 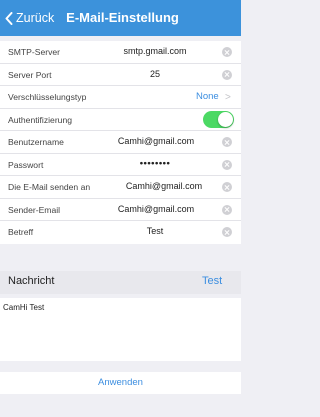 I want to click on smtp-server-row: SMTP-Server smtp.gmail.com, so click(x=120, y=52).